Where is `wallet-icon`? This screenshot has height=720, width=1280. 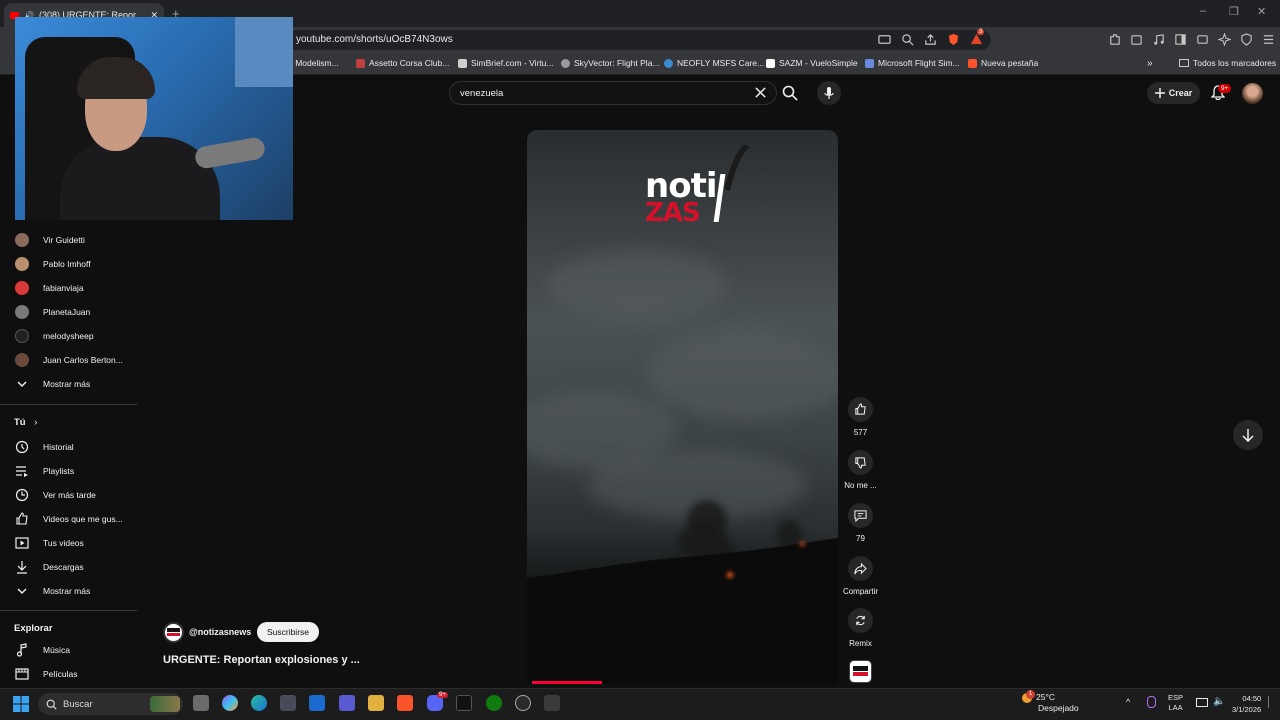 wallet-icon is located at coordinates (1136, 39).